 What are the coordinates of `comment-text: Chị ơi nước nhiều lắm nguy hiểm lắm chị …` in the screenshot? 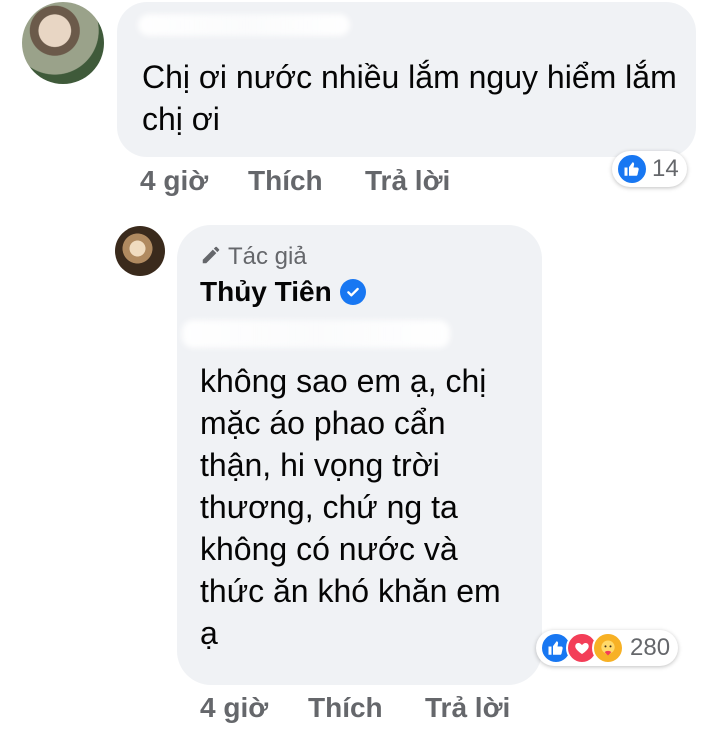 It's located at (409, 98).